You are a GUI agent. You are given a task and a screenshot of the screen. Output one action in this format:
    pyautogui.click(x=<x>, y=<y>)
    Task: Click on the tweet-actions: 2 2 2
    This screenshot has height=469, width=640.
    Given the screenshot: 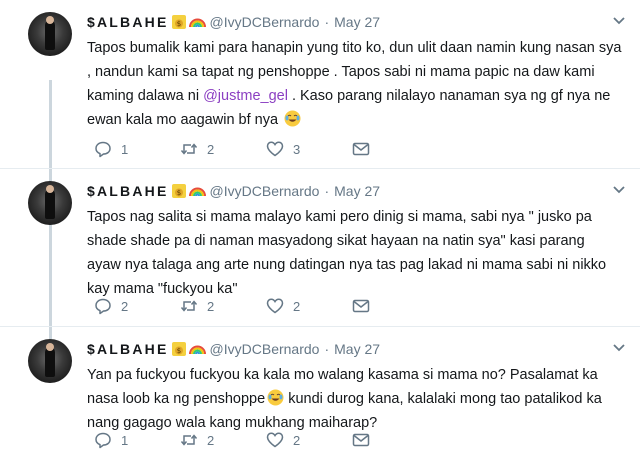 What is the action you would take?
    pyautogui.click(x=232, y=306)
    